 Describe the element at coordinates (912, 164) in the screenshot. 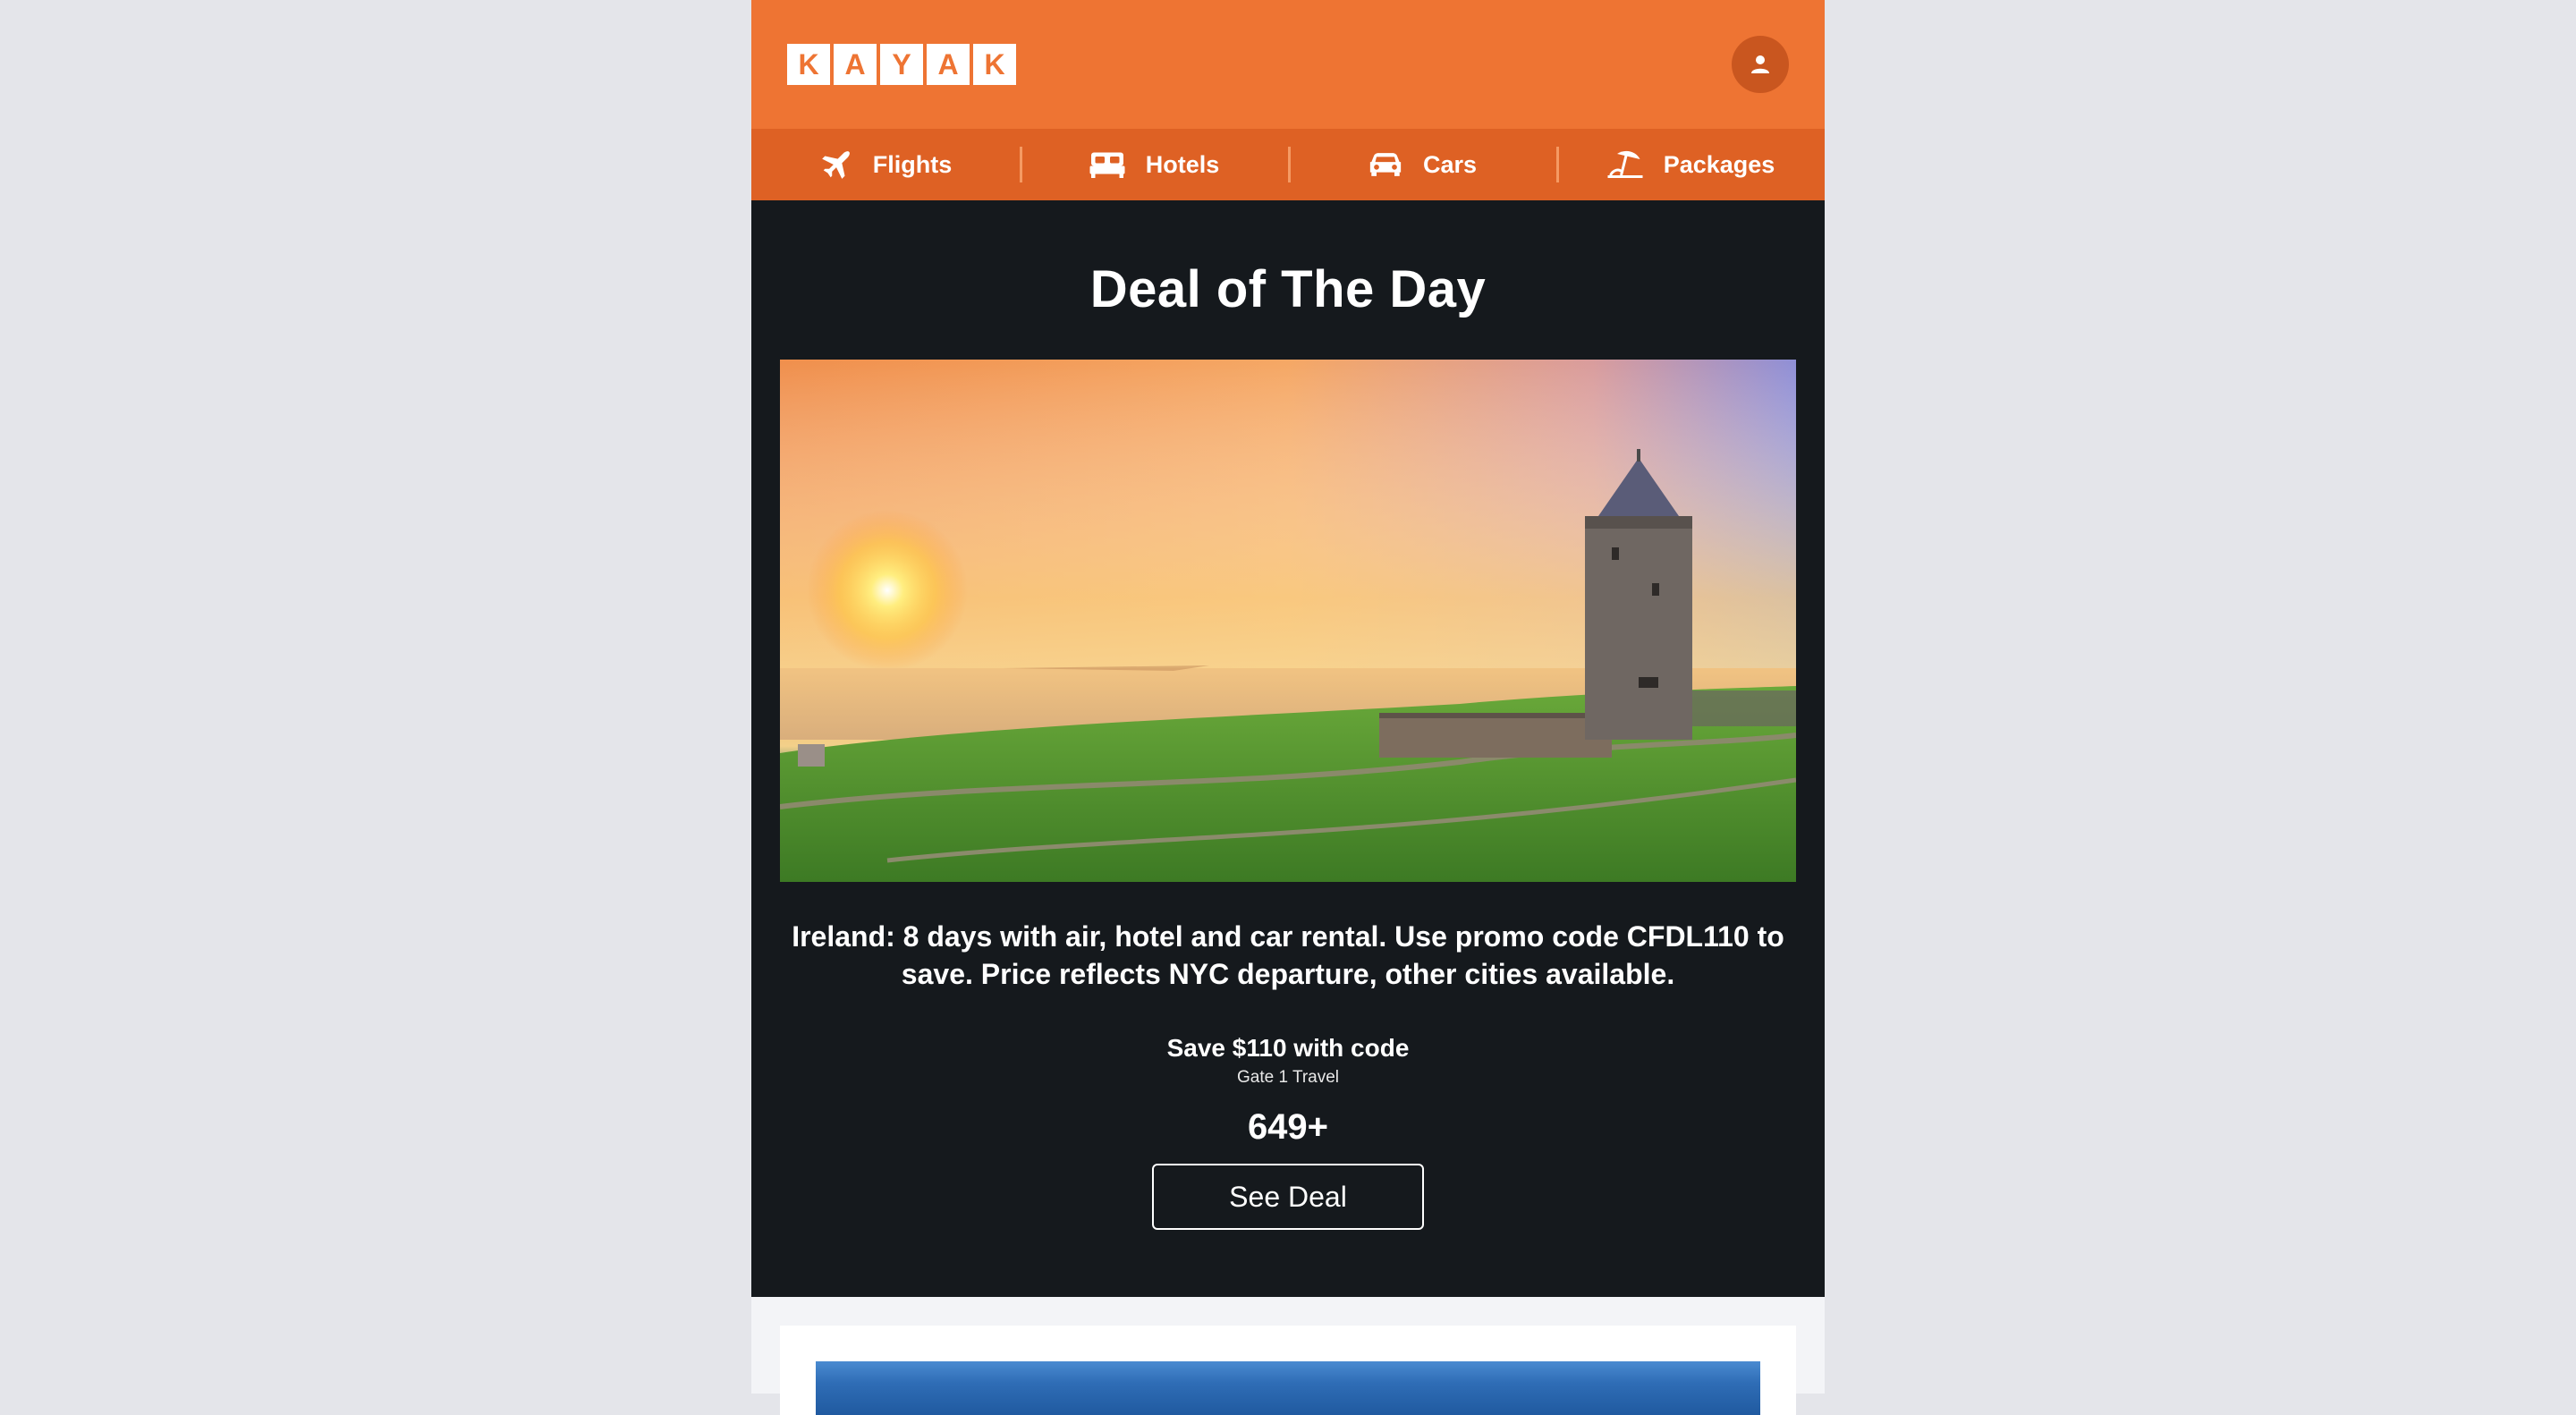

I see `nav-label-flights: Flights` at that location.